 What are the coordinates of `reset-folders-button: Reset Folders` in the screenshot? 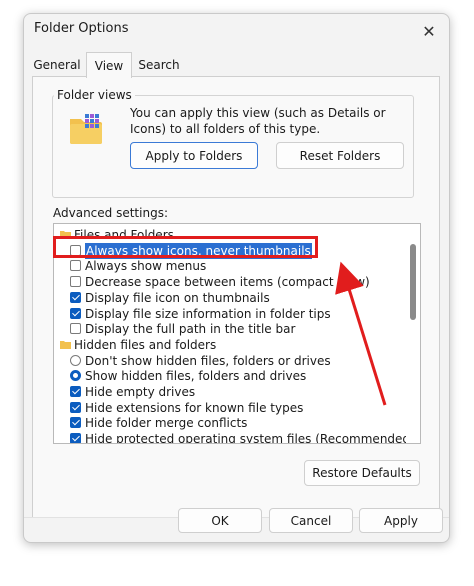 It's located at (340, 155).